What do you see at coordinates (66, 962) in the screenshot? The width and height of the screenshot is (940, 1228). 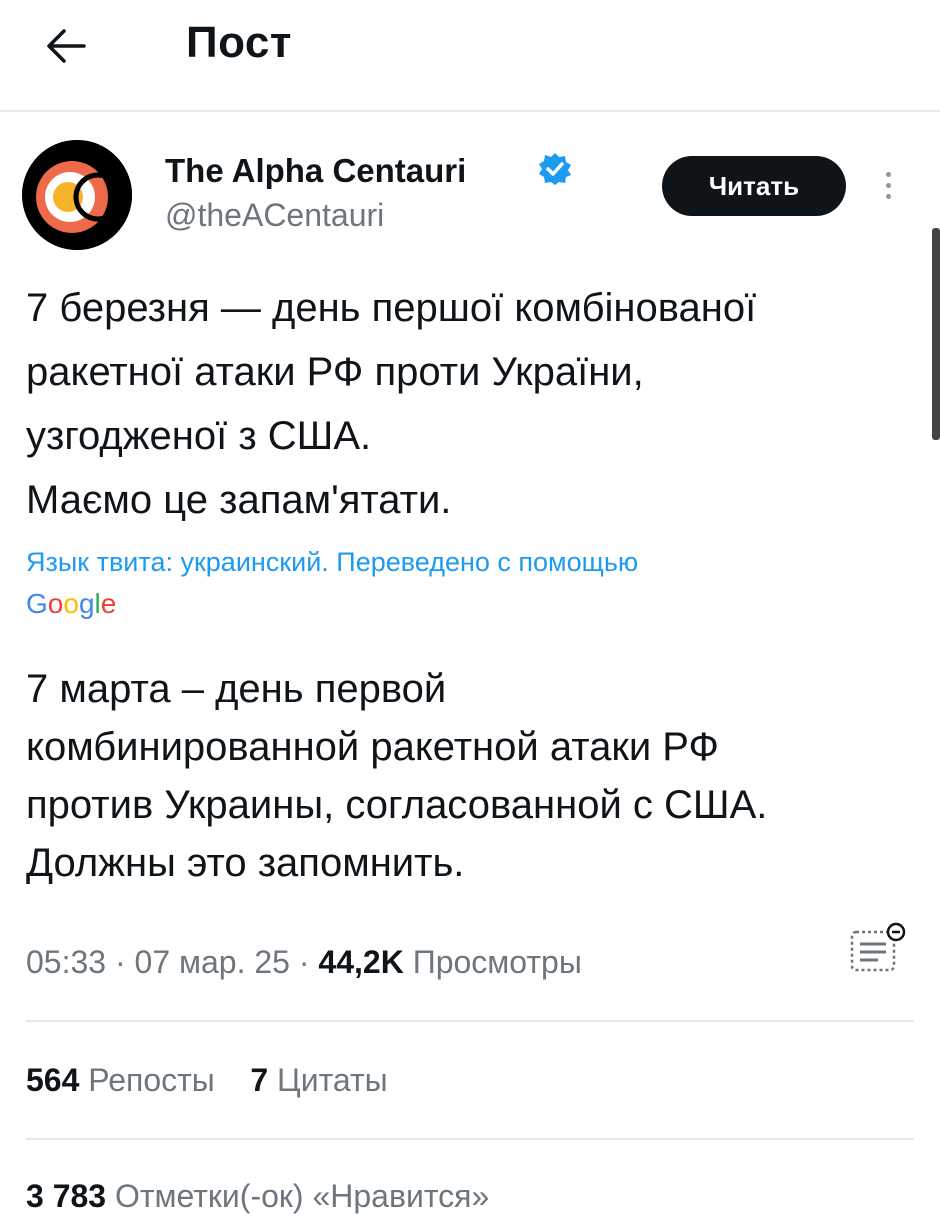 I see `tweet-time: 05:33` at bounding box center [66, 962].